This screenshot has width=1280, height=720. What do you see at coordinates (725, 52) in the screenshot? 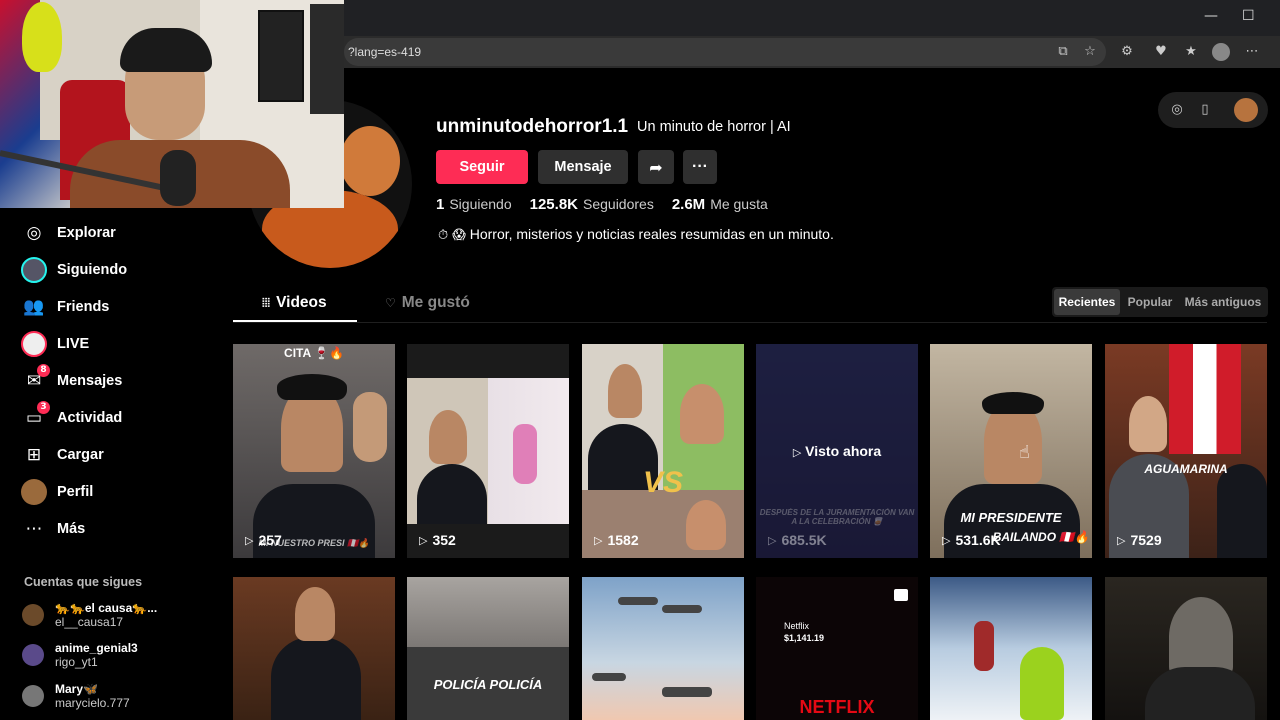
I see `address-bar: ?lang=es-419 ⧉ ☆` at bounding box center [725, 52].